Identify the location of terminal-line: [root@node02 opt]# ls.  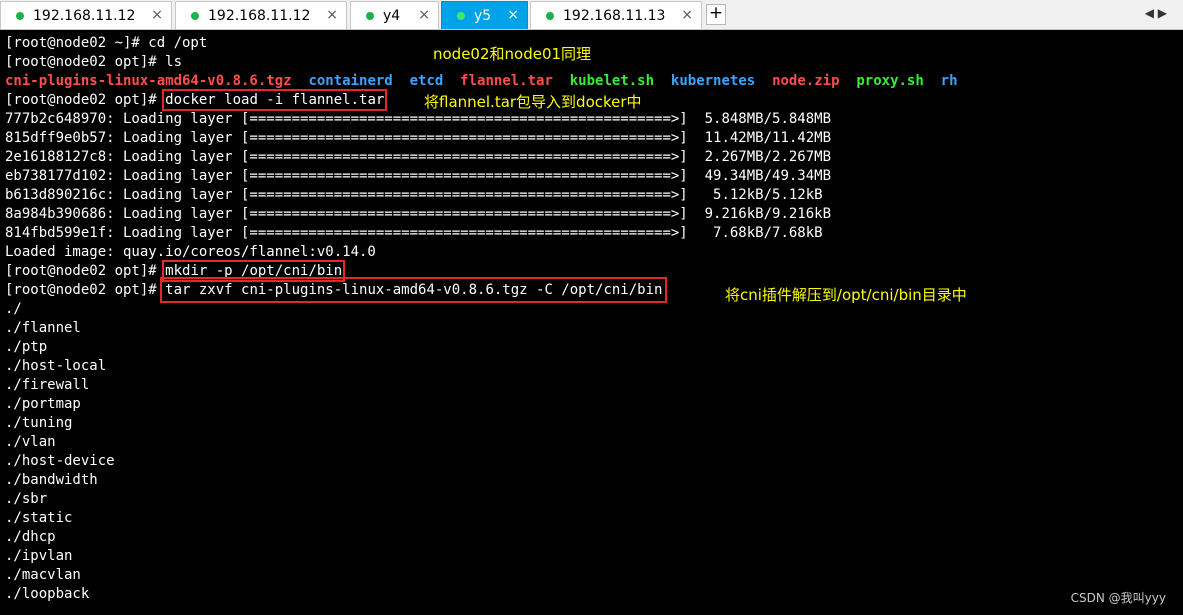
(94, 62).